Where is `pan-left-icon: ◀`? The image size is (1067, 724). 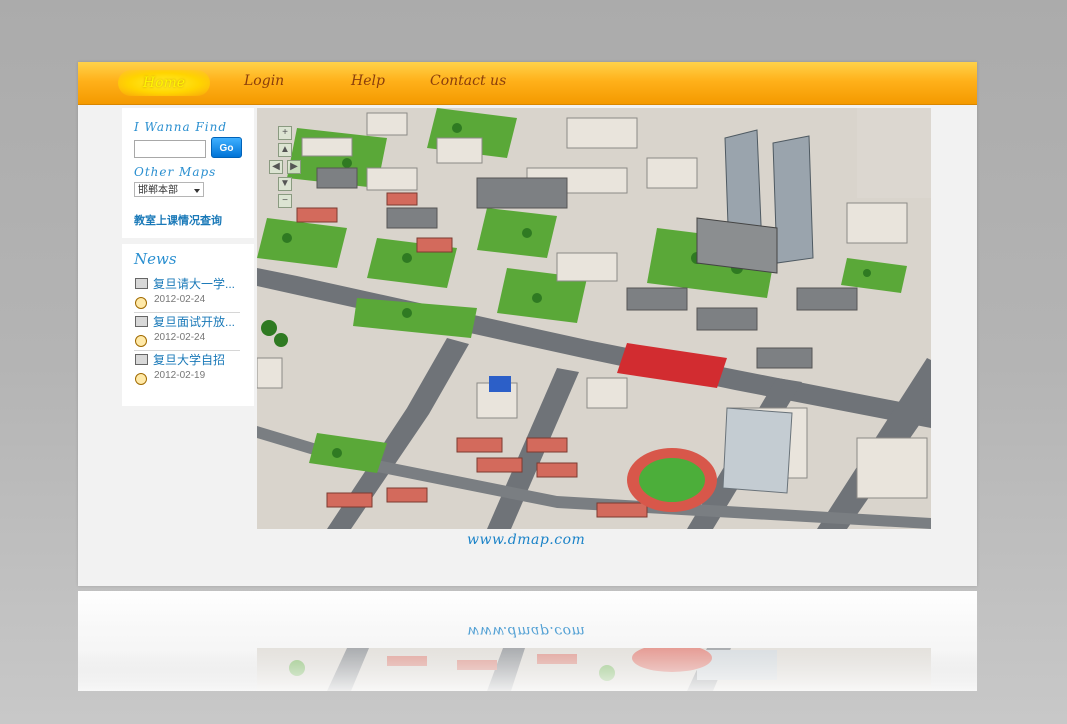
pan-left-icon: ◀ is located at coordinates (276, 167).